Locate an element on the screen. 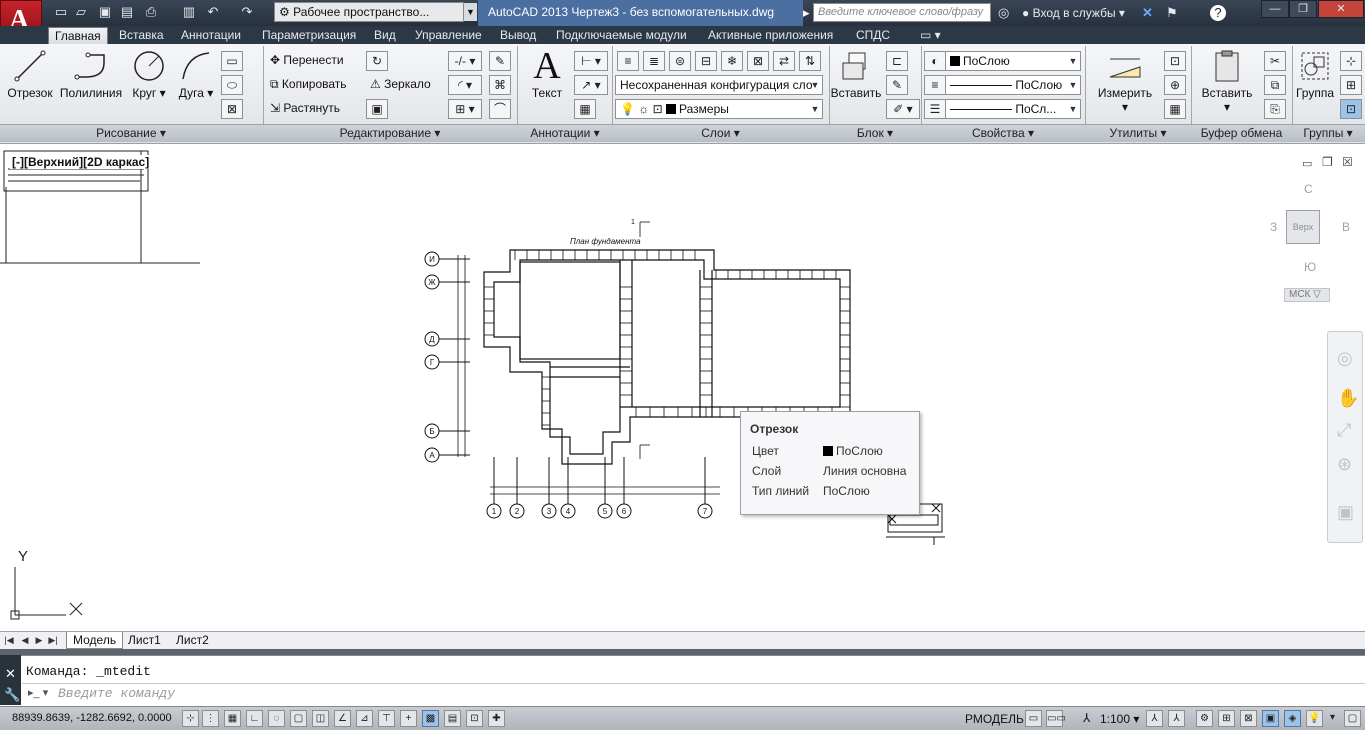  layer-state-icon: ≣ is located at coordinates (654, 61).